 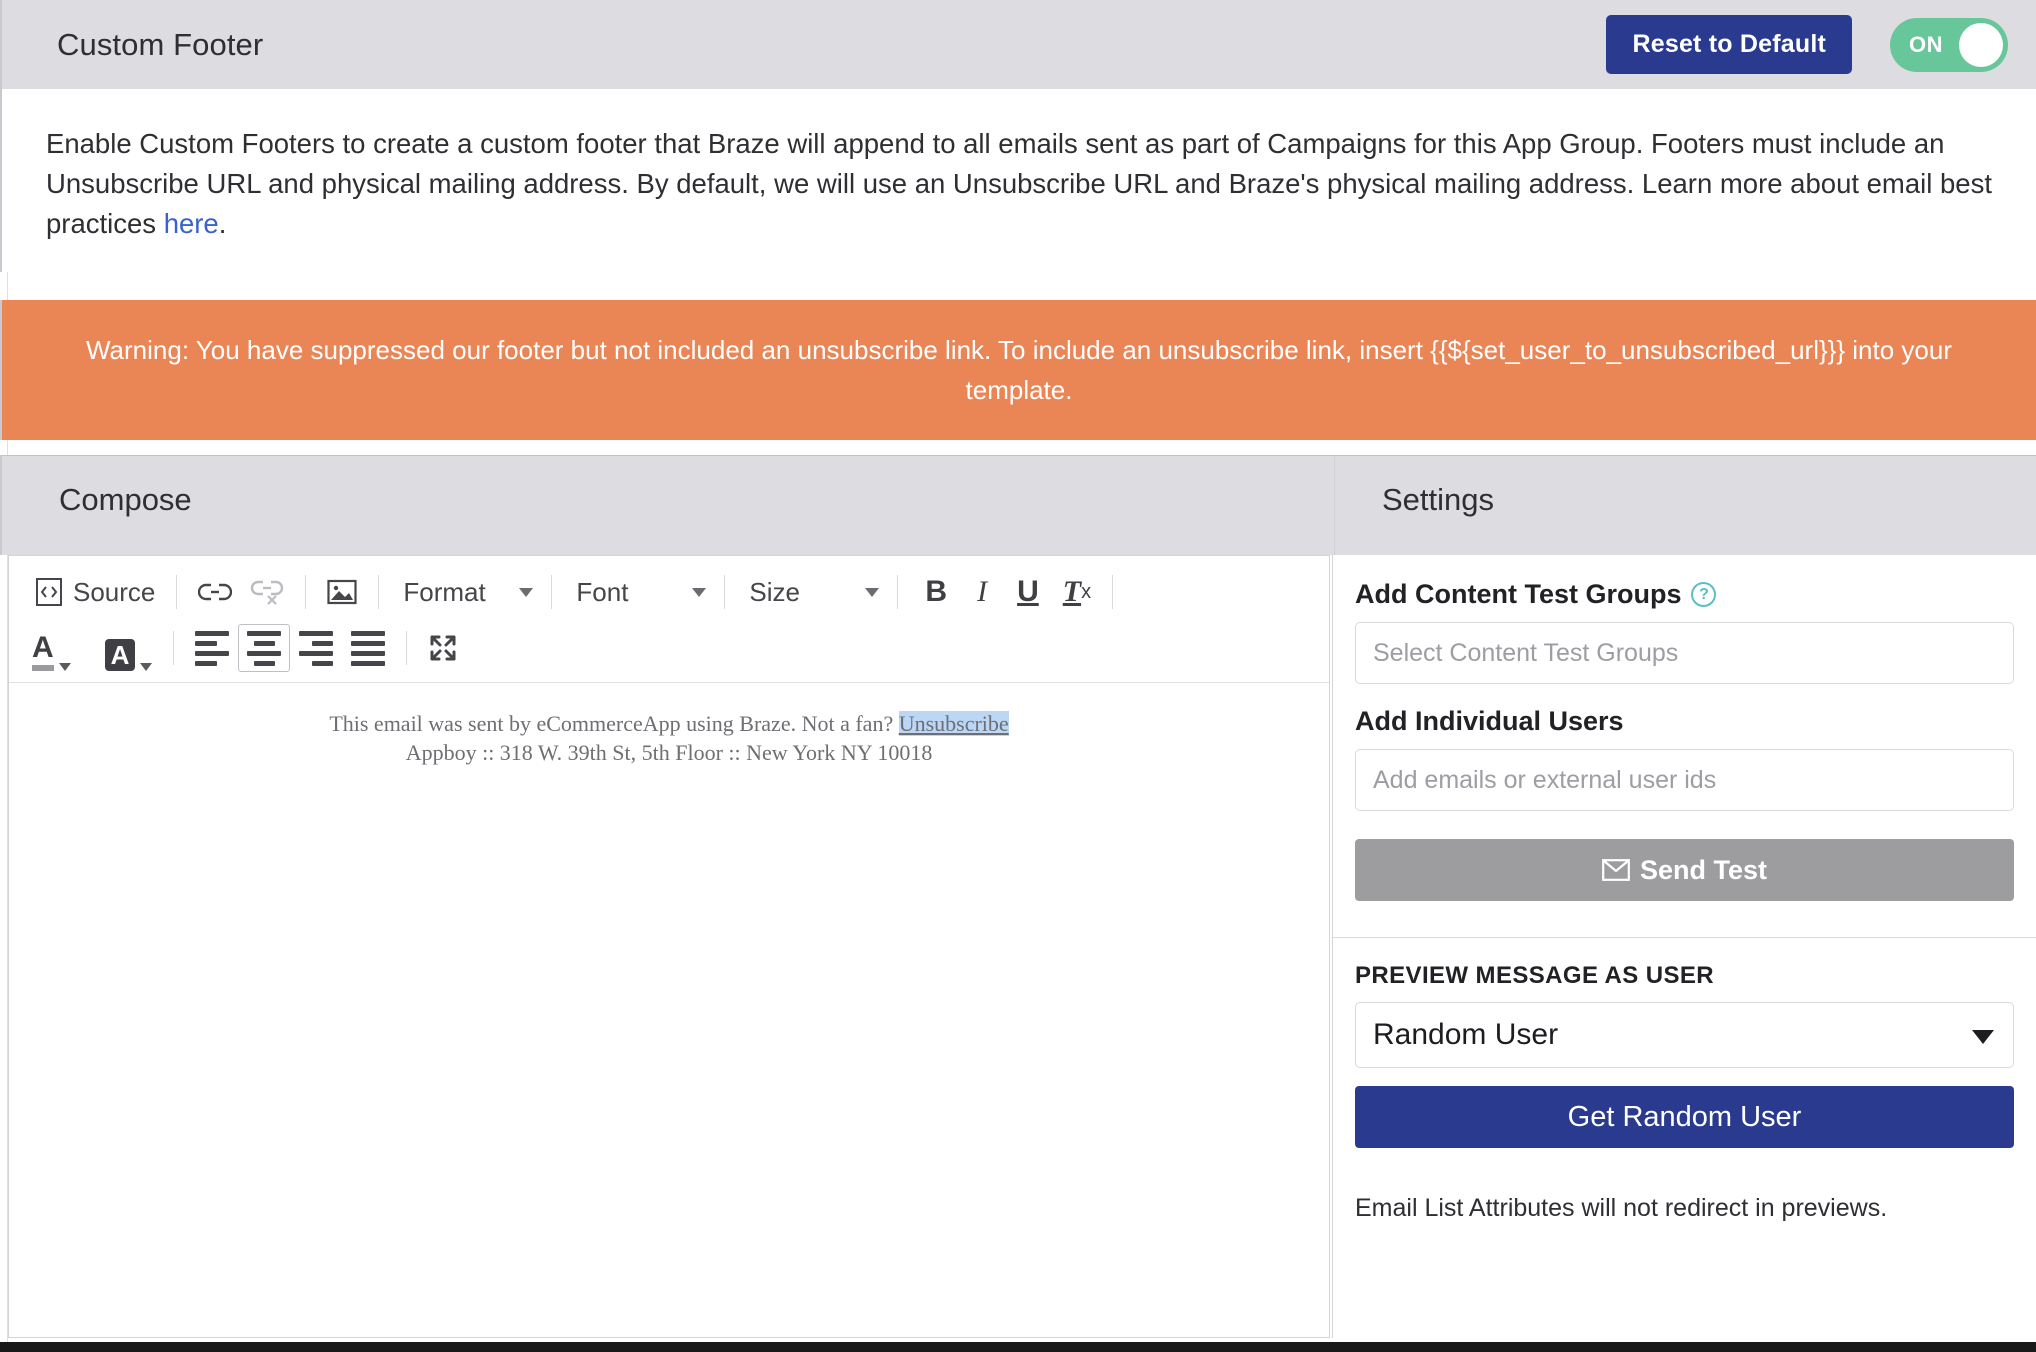 I want to click on preview-heading: PREVIEW MESSAGE AS USER, so click(x=1535, y=975).